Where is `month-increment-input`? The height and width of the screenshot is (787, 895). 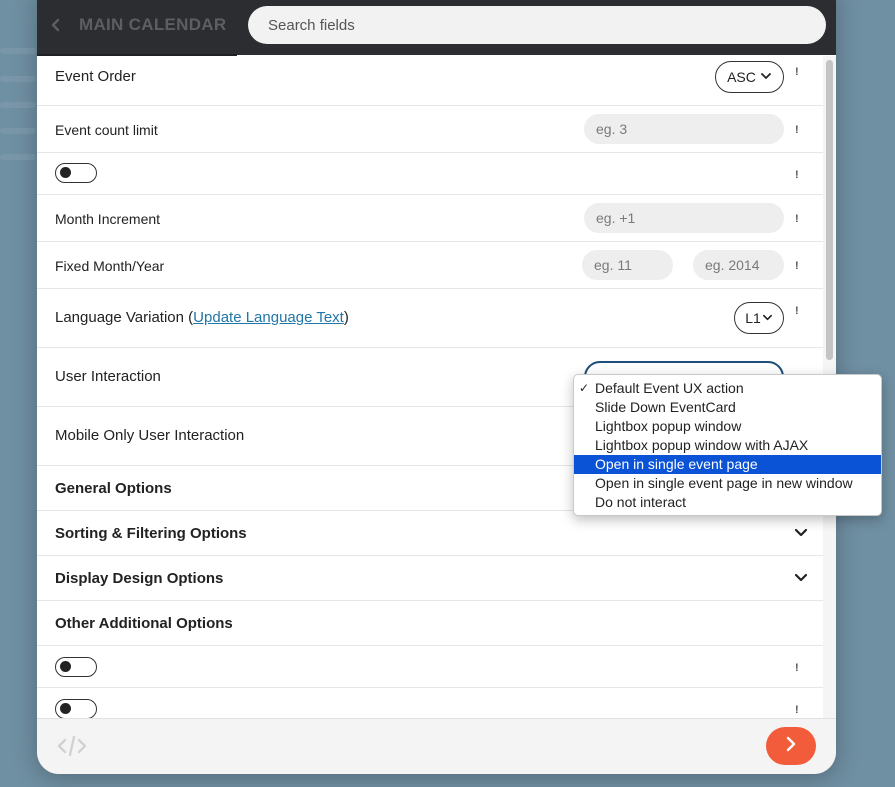 month-increment-input is located at coordinates (684, 218).